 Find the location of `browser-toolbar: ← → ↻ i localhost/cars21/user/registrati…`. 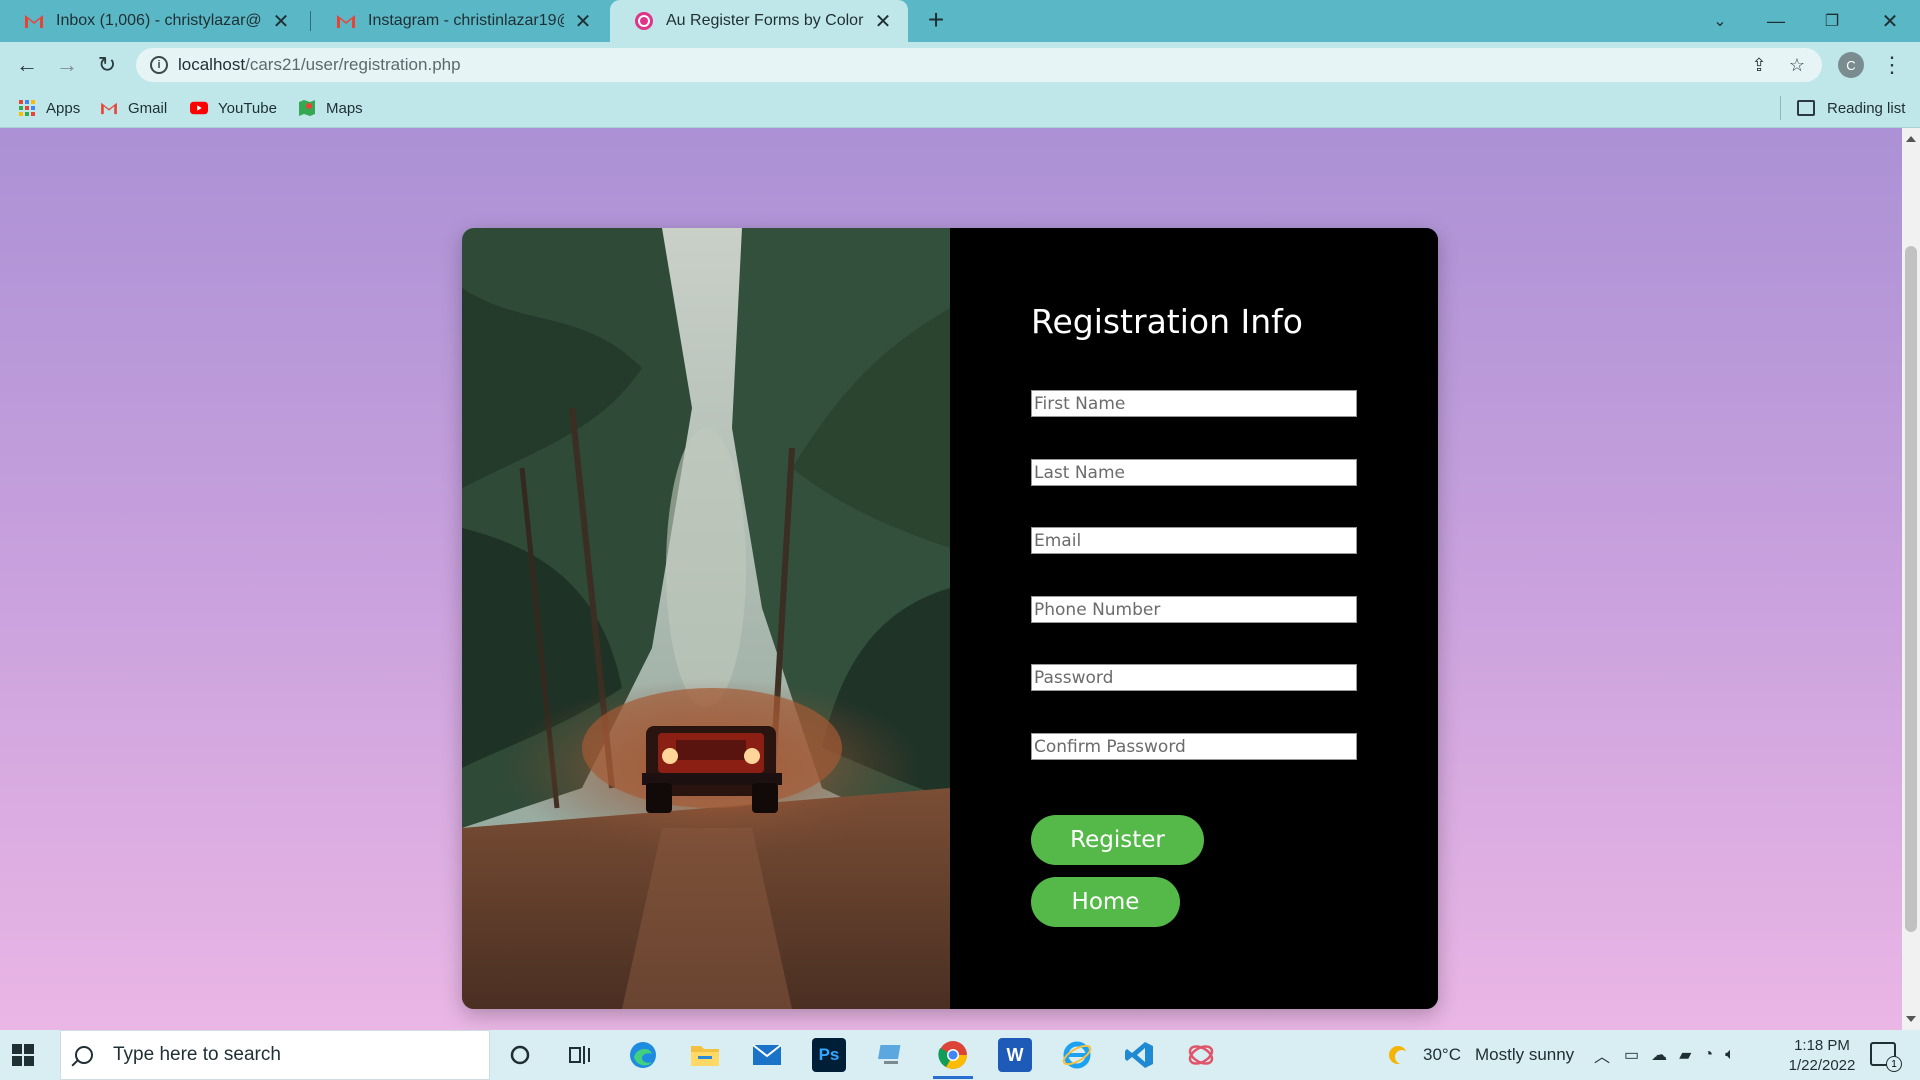

browser-toolbar: ← → ↻ i localhost/cars21/user/registrati… is located at coordinates (960, 65).